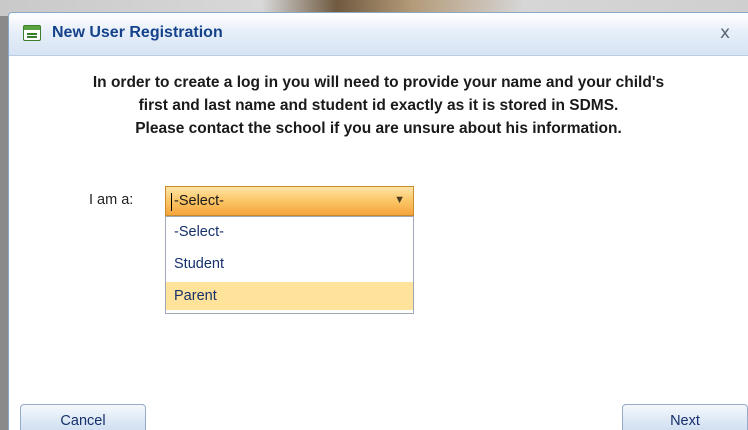 This screenshot has width=748, height=430. What do you see at coordinates (83, 417) in the screenshot?
I see `cancel-button: Cancel` at bounding box center [83, 417].